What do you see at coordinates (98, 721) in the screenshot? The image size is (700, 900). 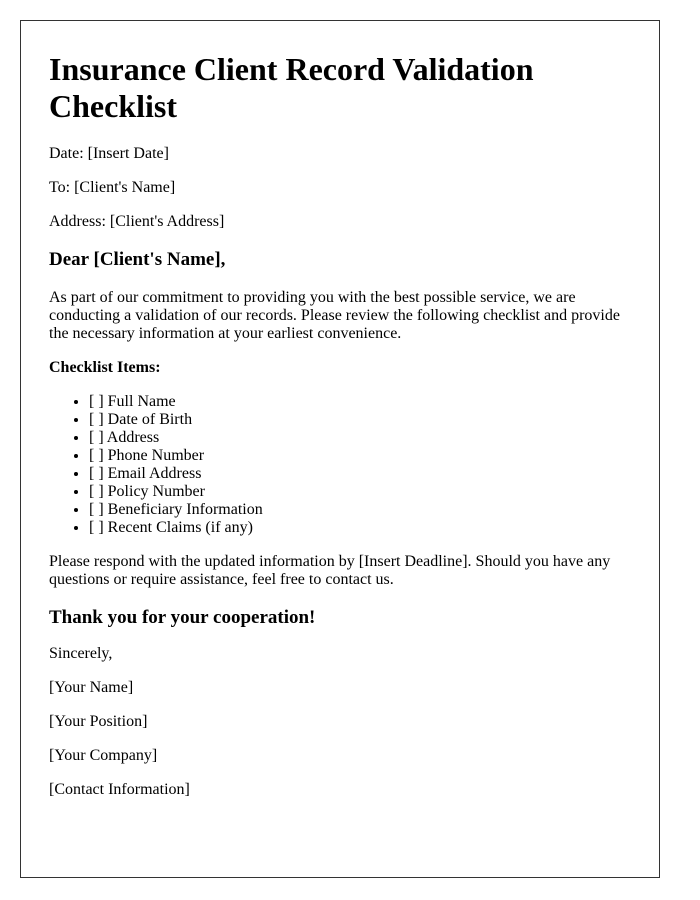 I see `signature-position: [Your Position]` at bounding box center [98, 721].